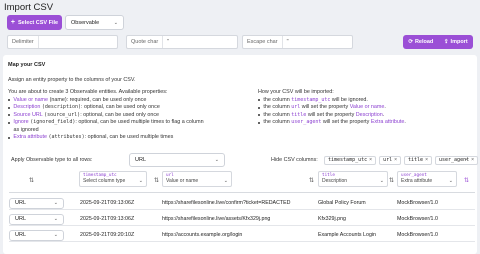 The height and width of the screenshot is (254, 480). I want to click on mapping-property: Value or name, so click(367, 107).